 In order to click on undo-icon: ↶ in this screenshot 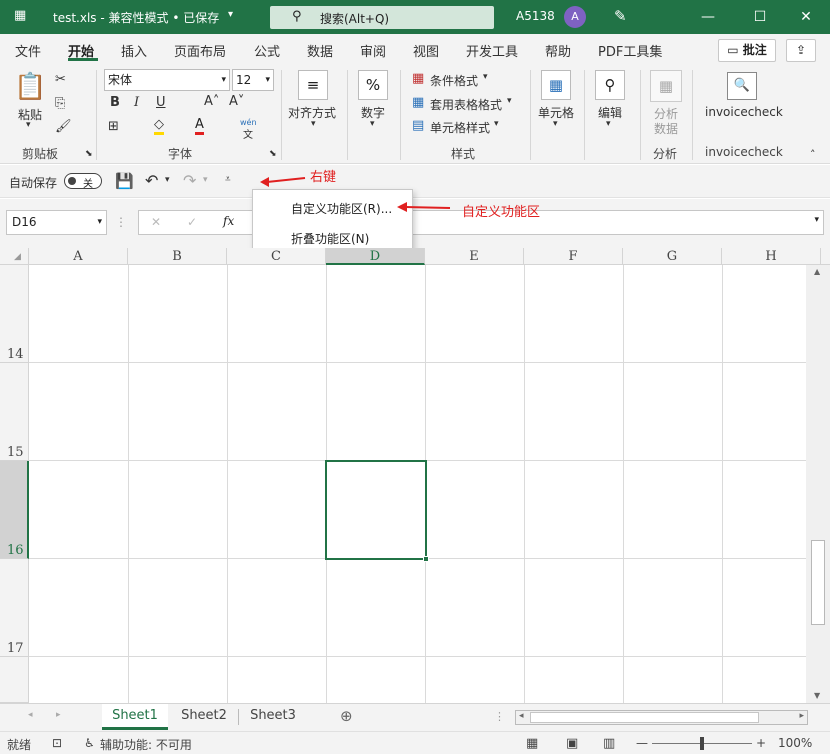, I will do `click(151, 180)`.